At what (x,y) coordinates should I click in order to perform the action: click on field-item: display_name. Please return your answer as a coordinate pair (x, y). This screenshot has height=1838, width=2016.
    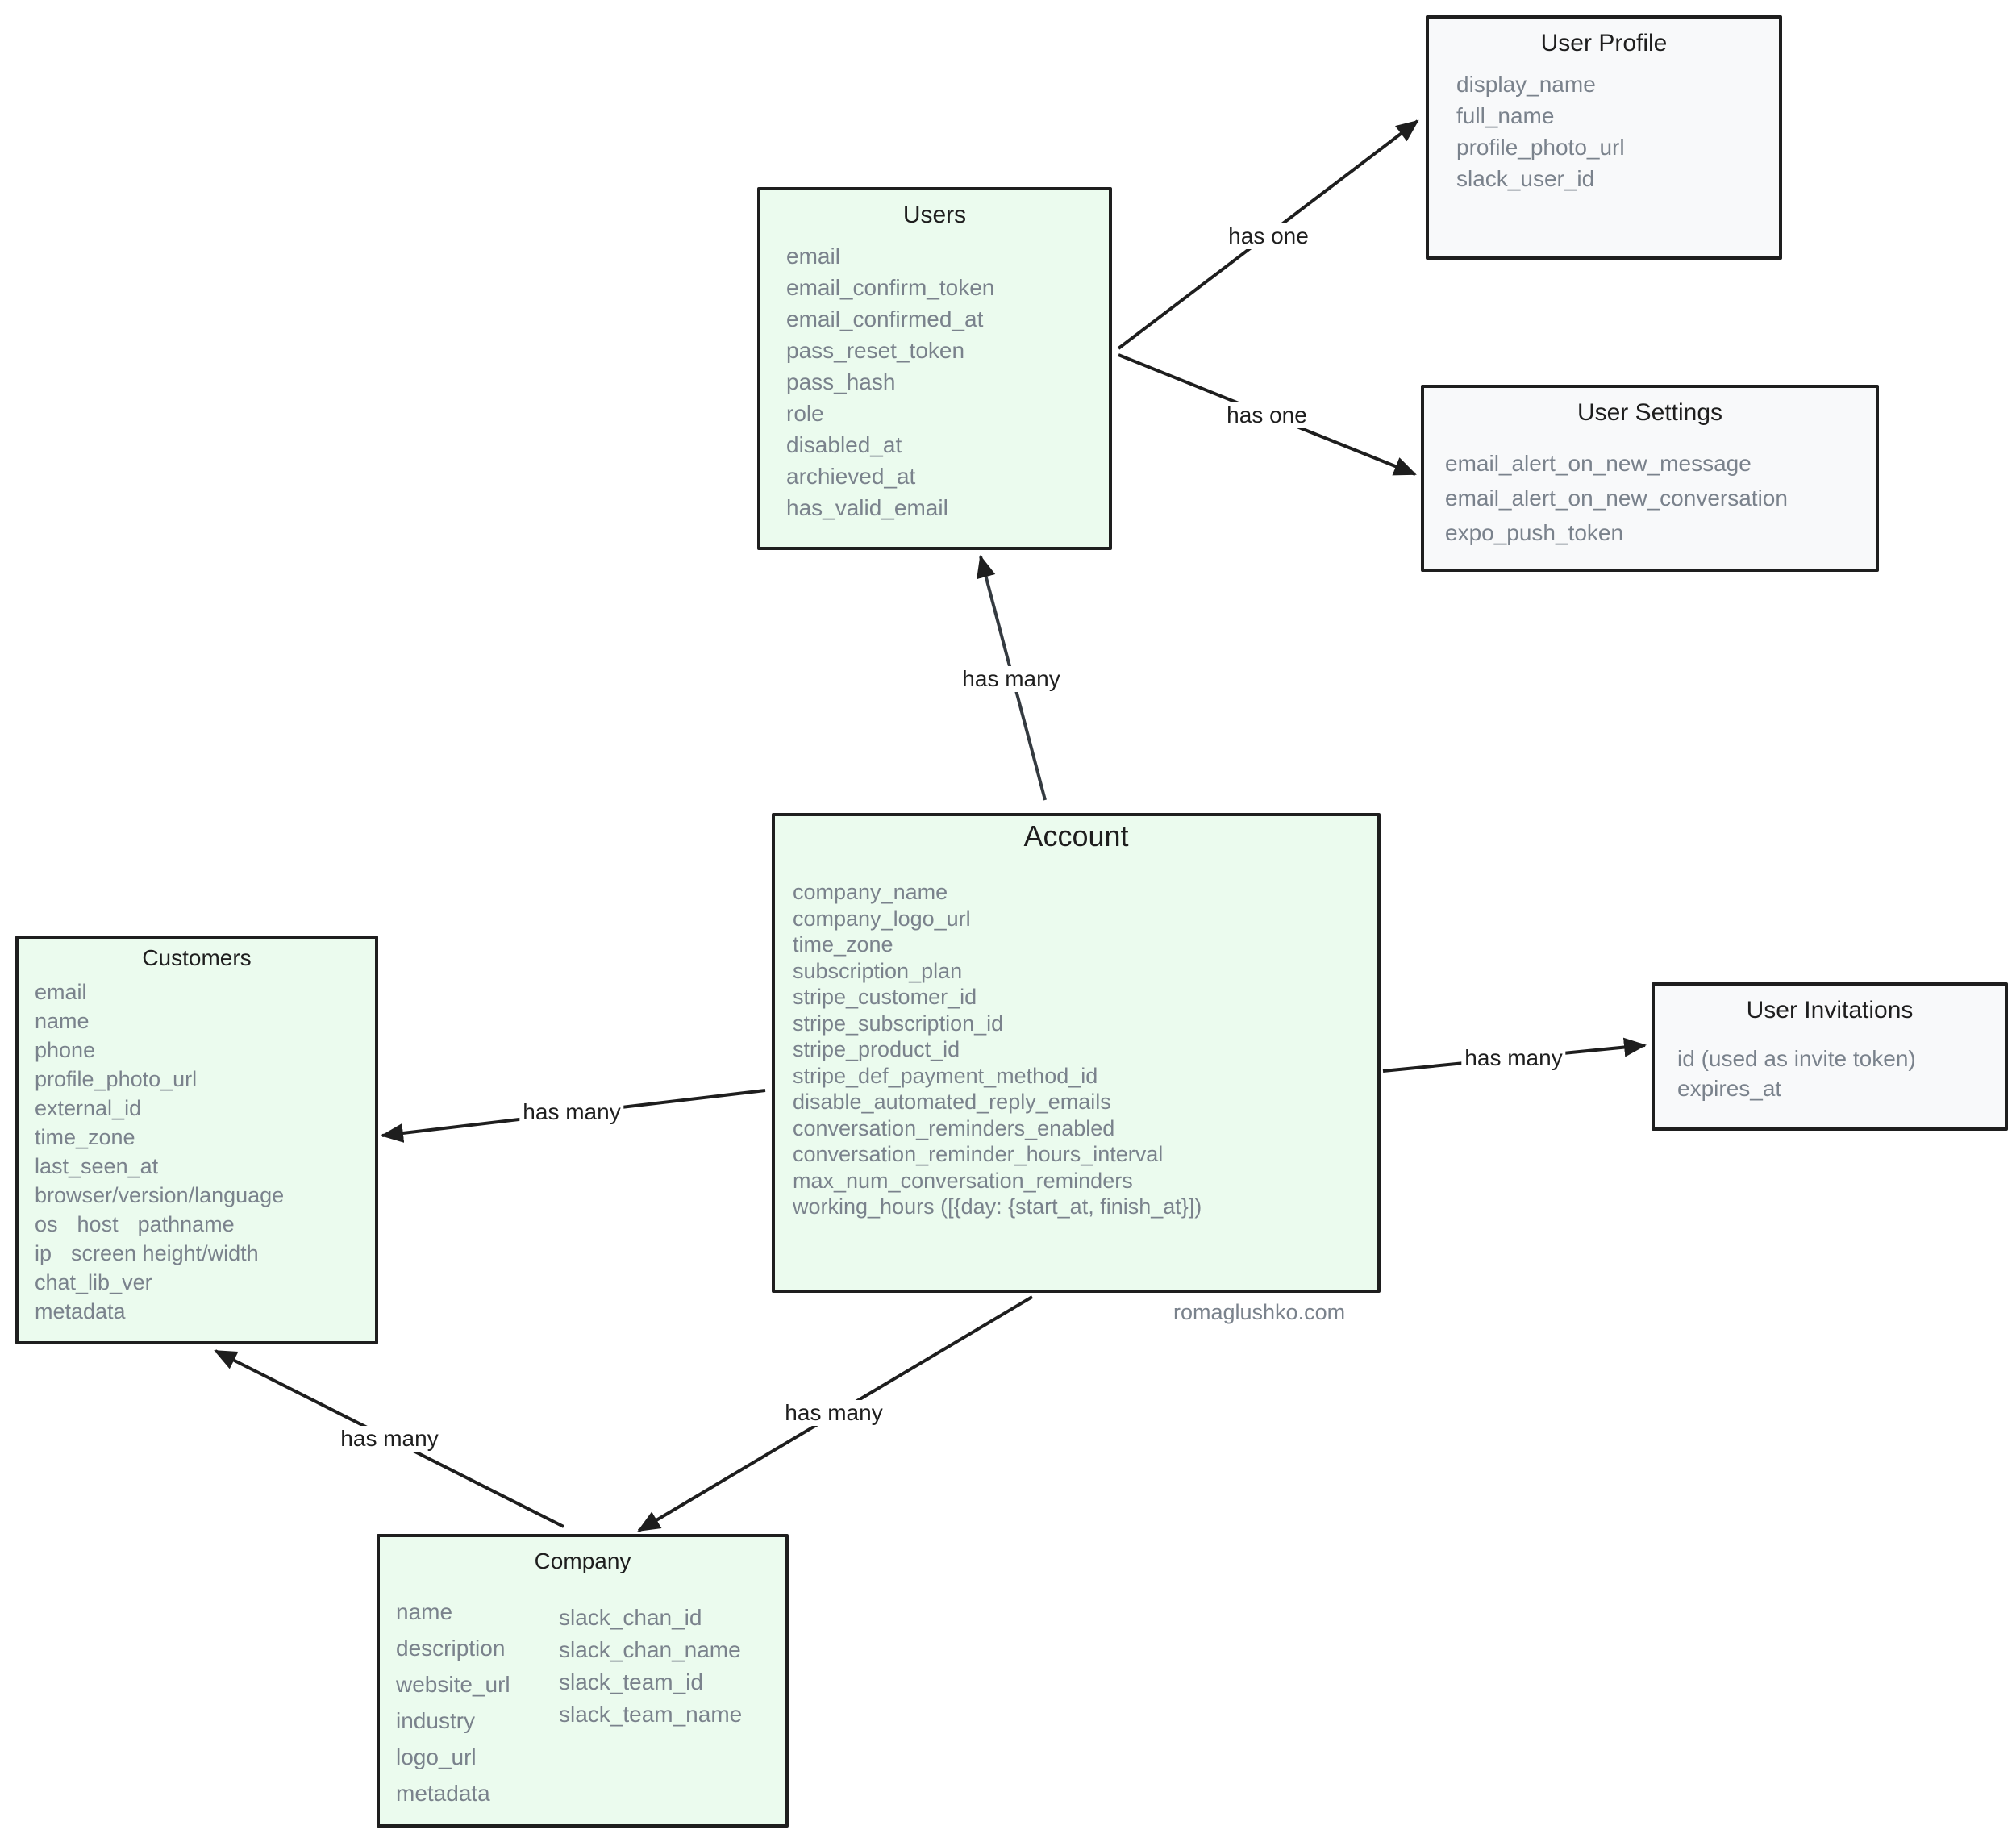
    Looking at the image, I should click on (1526, 84).